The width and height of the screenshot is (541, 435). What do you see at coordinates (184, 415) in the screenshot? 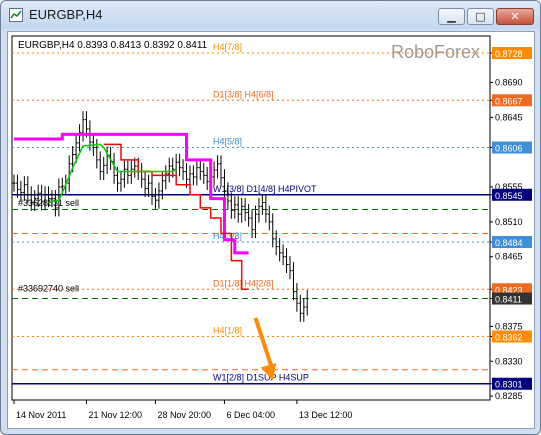
I see `x-tick-label: 28 Nov 20:00` at bounding box center [184, 415].